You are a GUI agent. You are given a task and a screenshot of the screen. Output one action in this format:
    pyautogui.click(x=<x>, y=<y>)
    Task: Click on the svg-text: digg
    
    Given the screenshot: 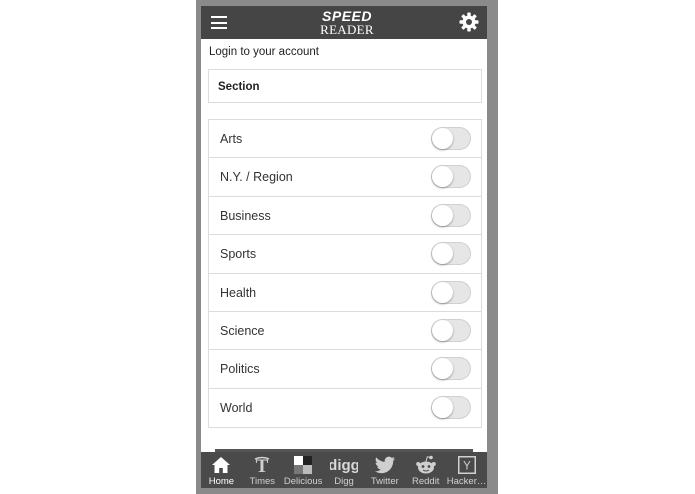 What is the action you would take?
    pyautogui.click(x=344, y=465)
    